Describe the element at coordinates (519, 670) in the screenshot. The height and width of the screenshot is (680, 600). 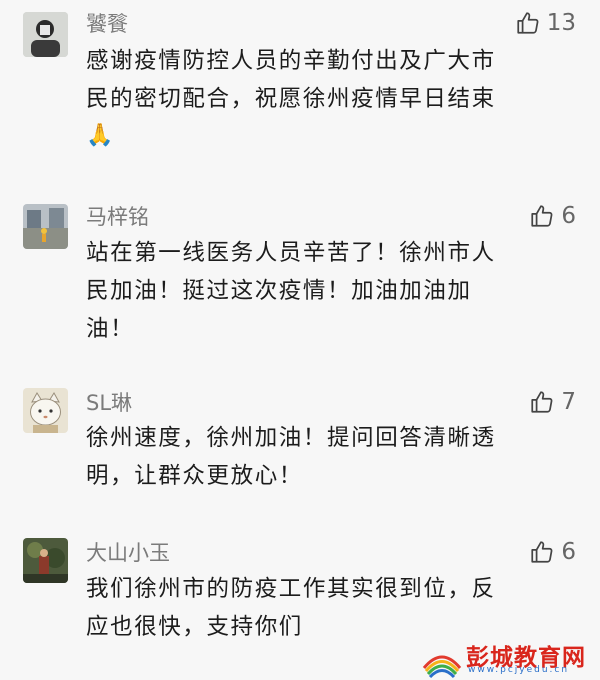
I see `watermark-url: www.pcjyedu.cn` at that location.